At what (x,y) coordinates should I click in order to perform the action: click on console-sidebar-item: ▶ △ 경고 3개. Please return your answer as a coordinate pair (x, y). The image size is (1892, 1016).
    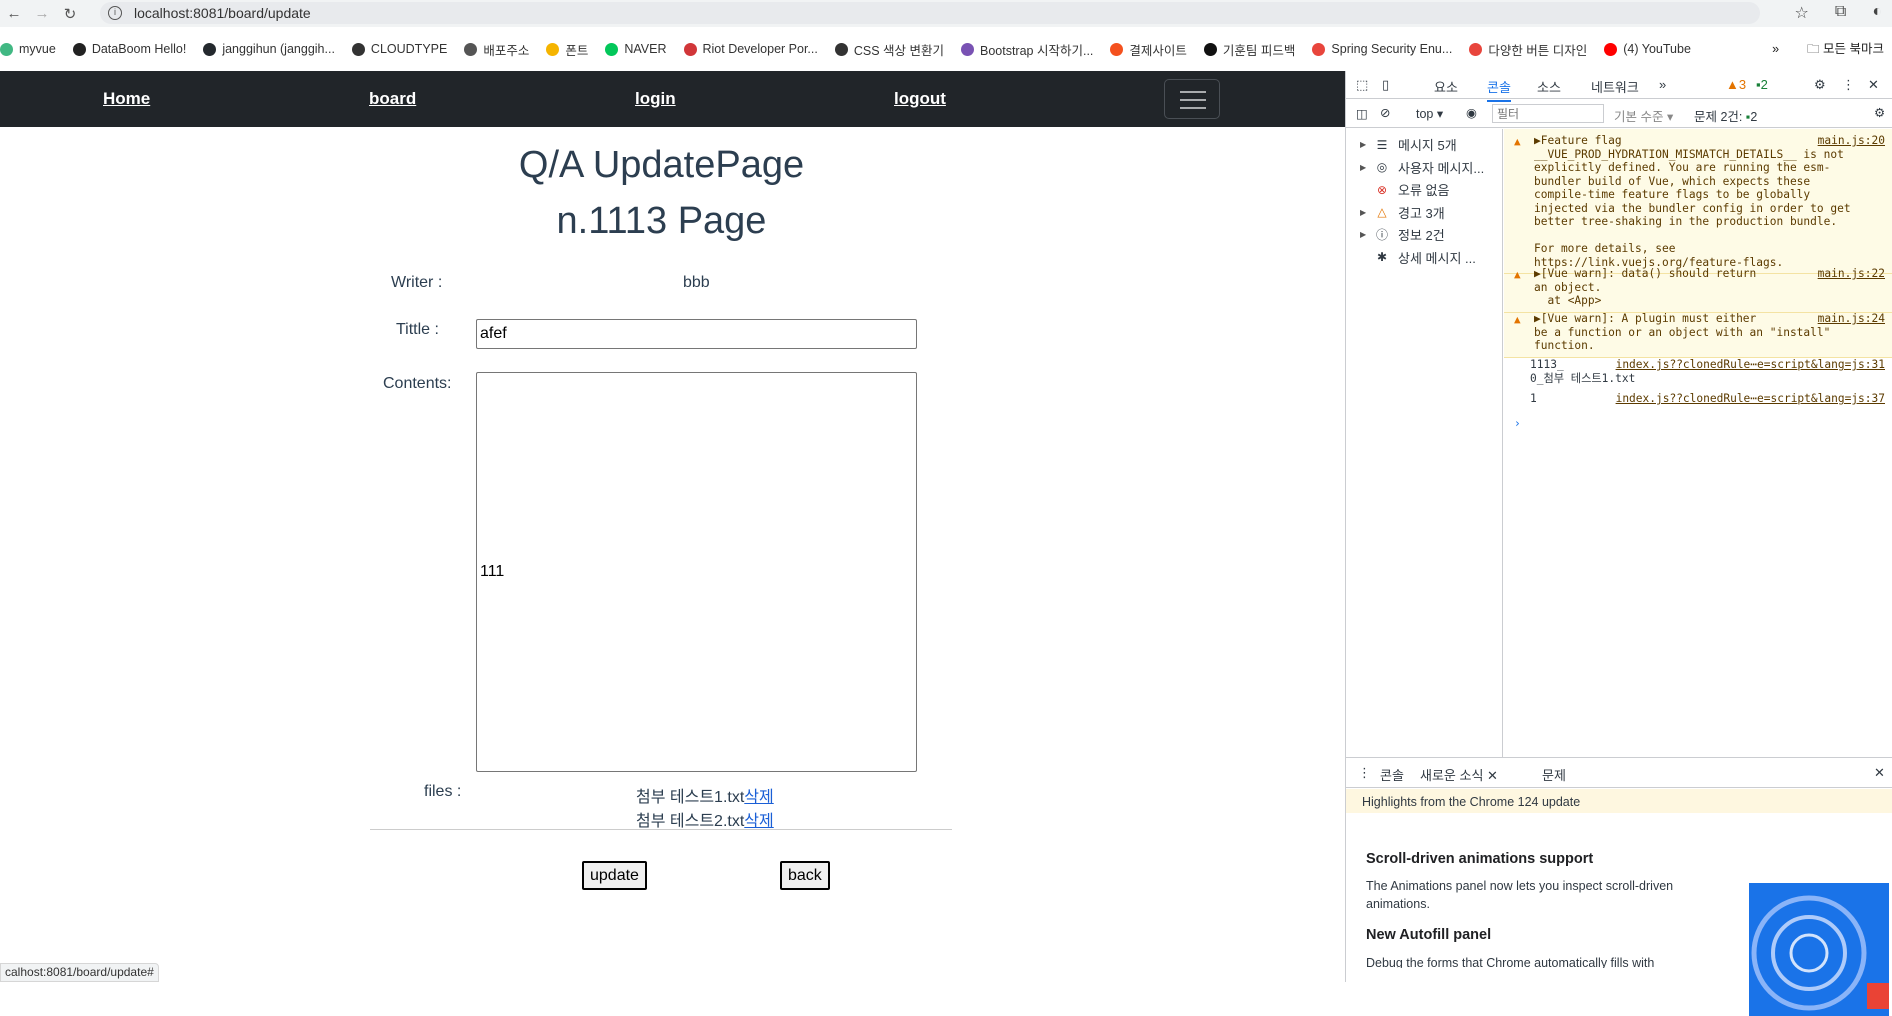
    Looking at the image, I should click on (1402, 212).